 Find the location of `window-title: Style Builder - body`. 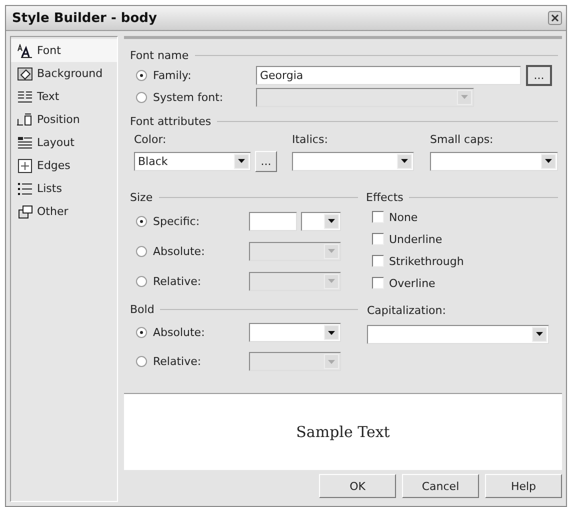

window-title: Style Builder - body is located at coordinates (84, 18).